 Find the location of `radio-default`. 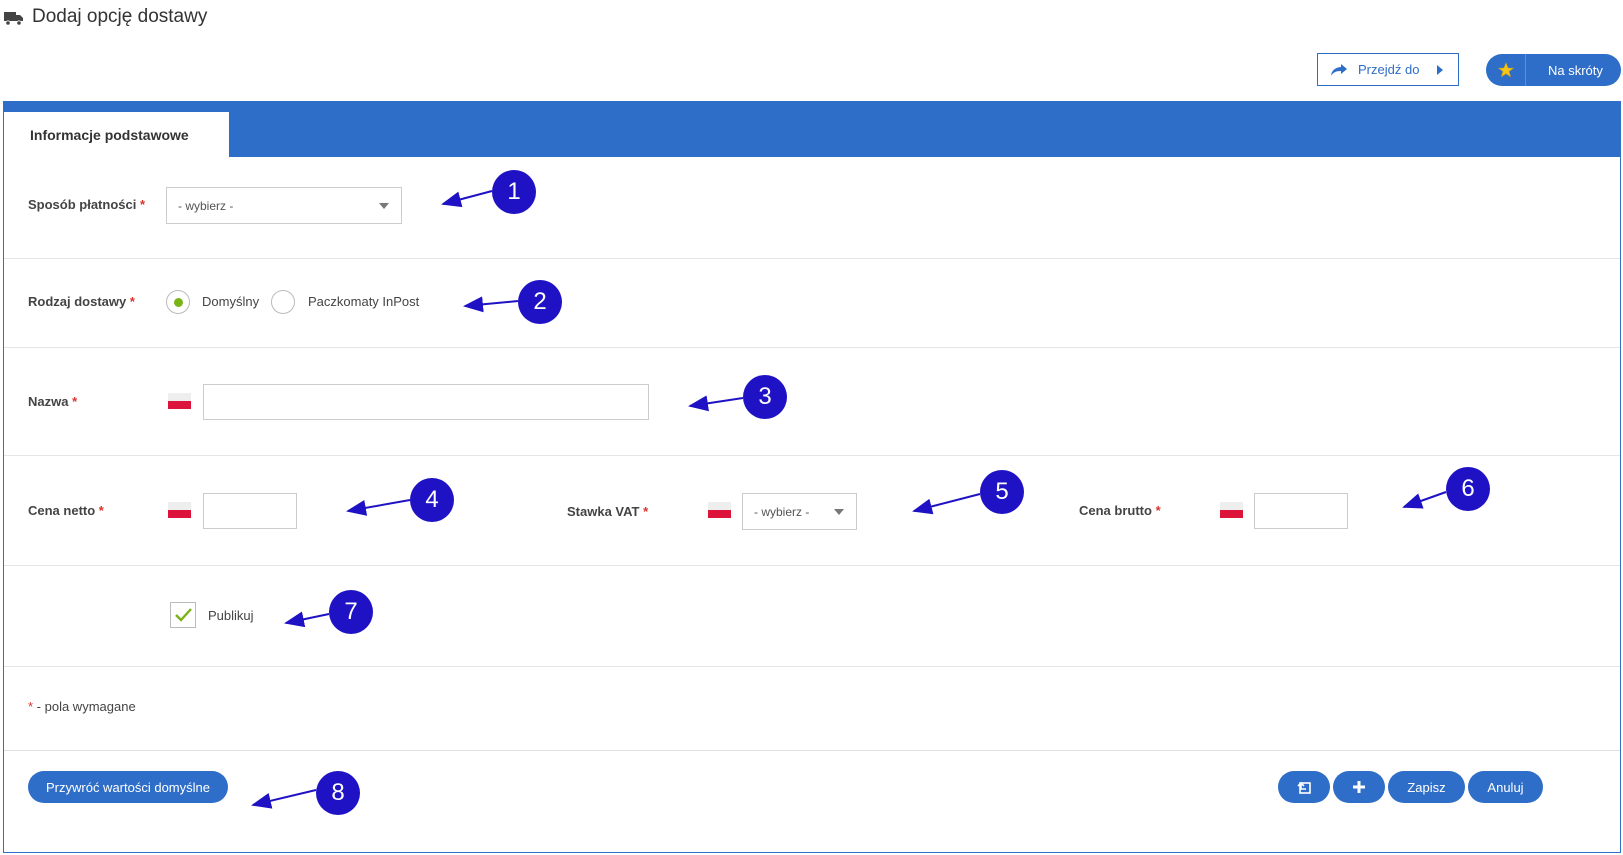

radio-default is located at coordinates (178, 302).